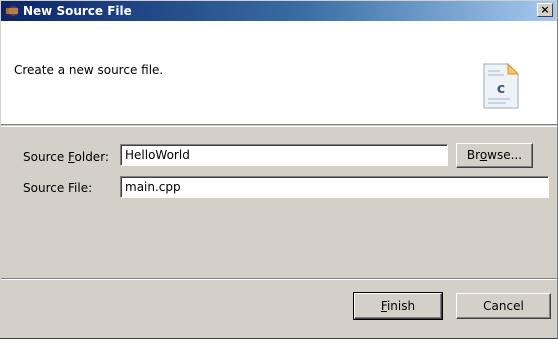  I want to click on button-bar-separator, so click(279, 279).